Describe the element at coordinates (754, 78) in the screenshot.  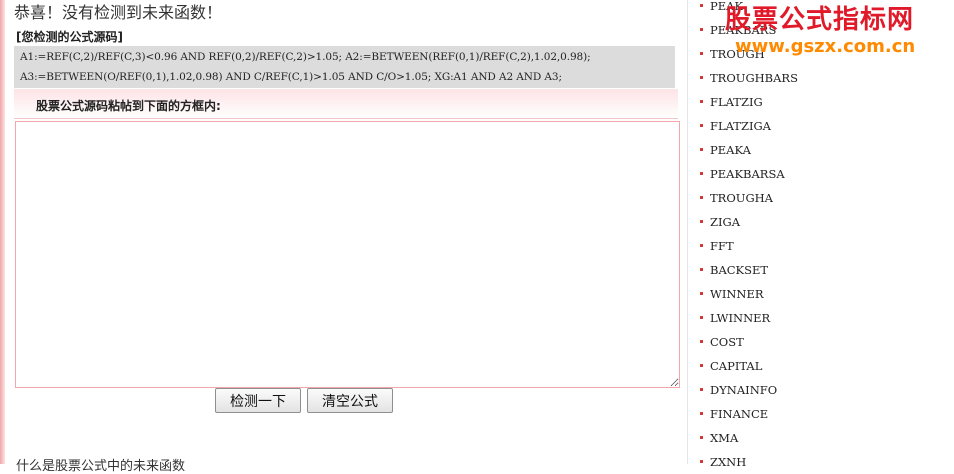
I see `function-name: TROUGHBARS` at that location.